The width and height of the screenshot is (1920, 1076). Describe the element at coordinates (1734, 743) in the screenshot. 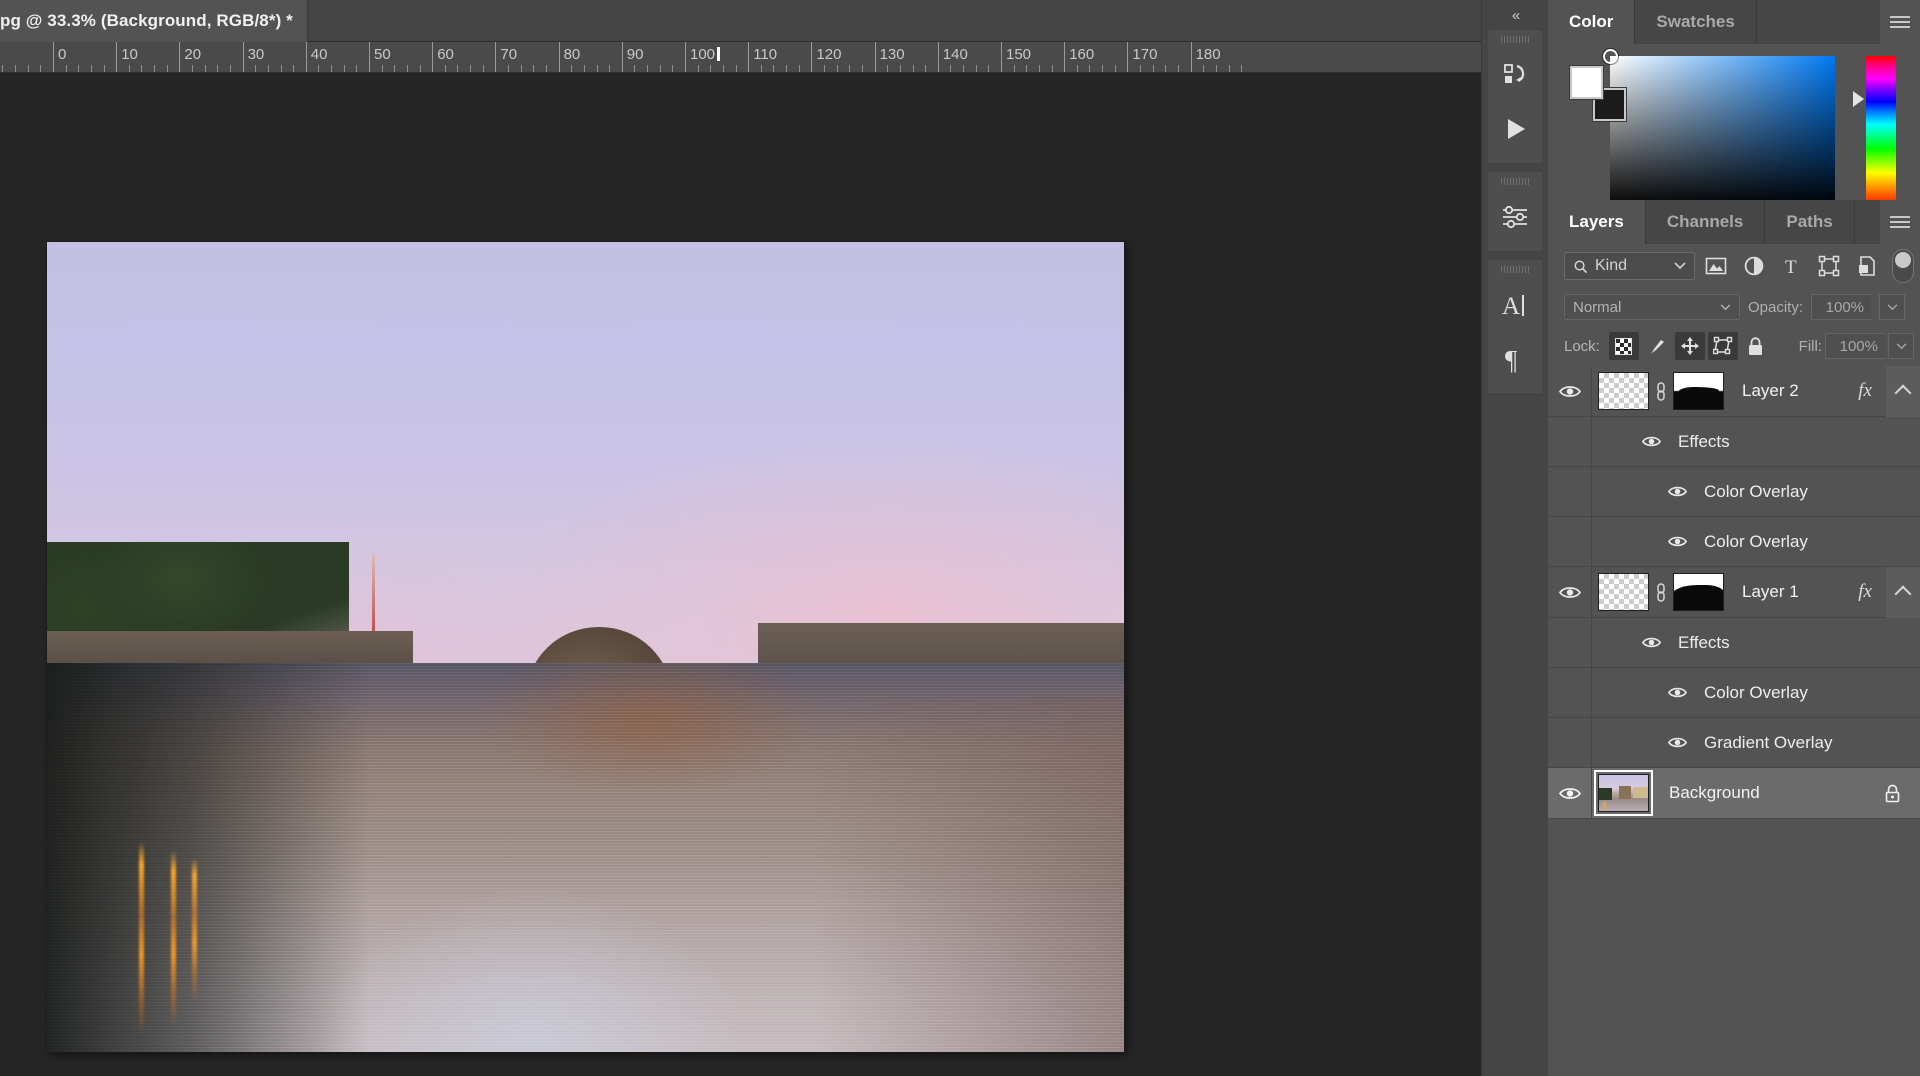

I see `list-item: Gradient Overlay` at that location.